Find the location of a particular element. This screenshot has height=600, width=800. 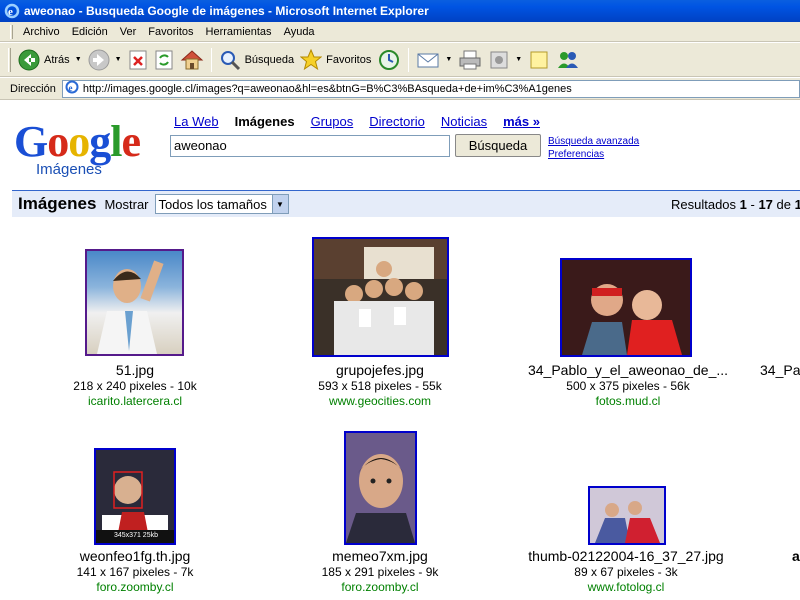

mail-dropdown-icon: ▼ is located at coordinates (448, 59).